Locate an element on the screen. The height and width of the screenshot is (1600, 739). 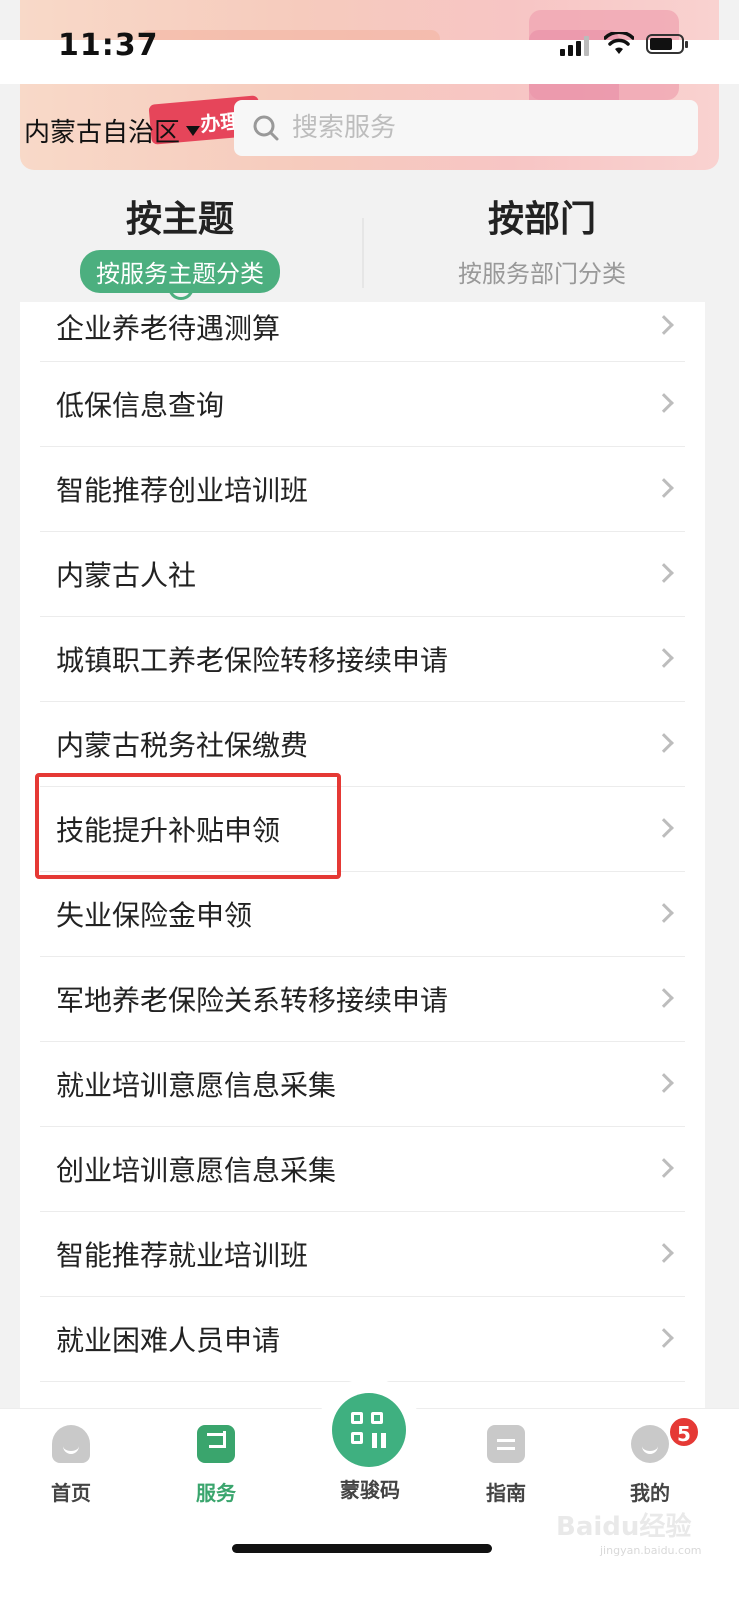
region-label: 内蒙古自治区 is located at coordinates (102, 133).